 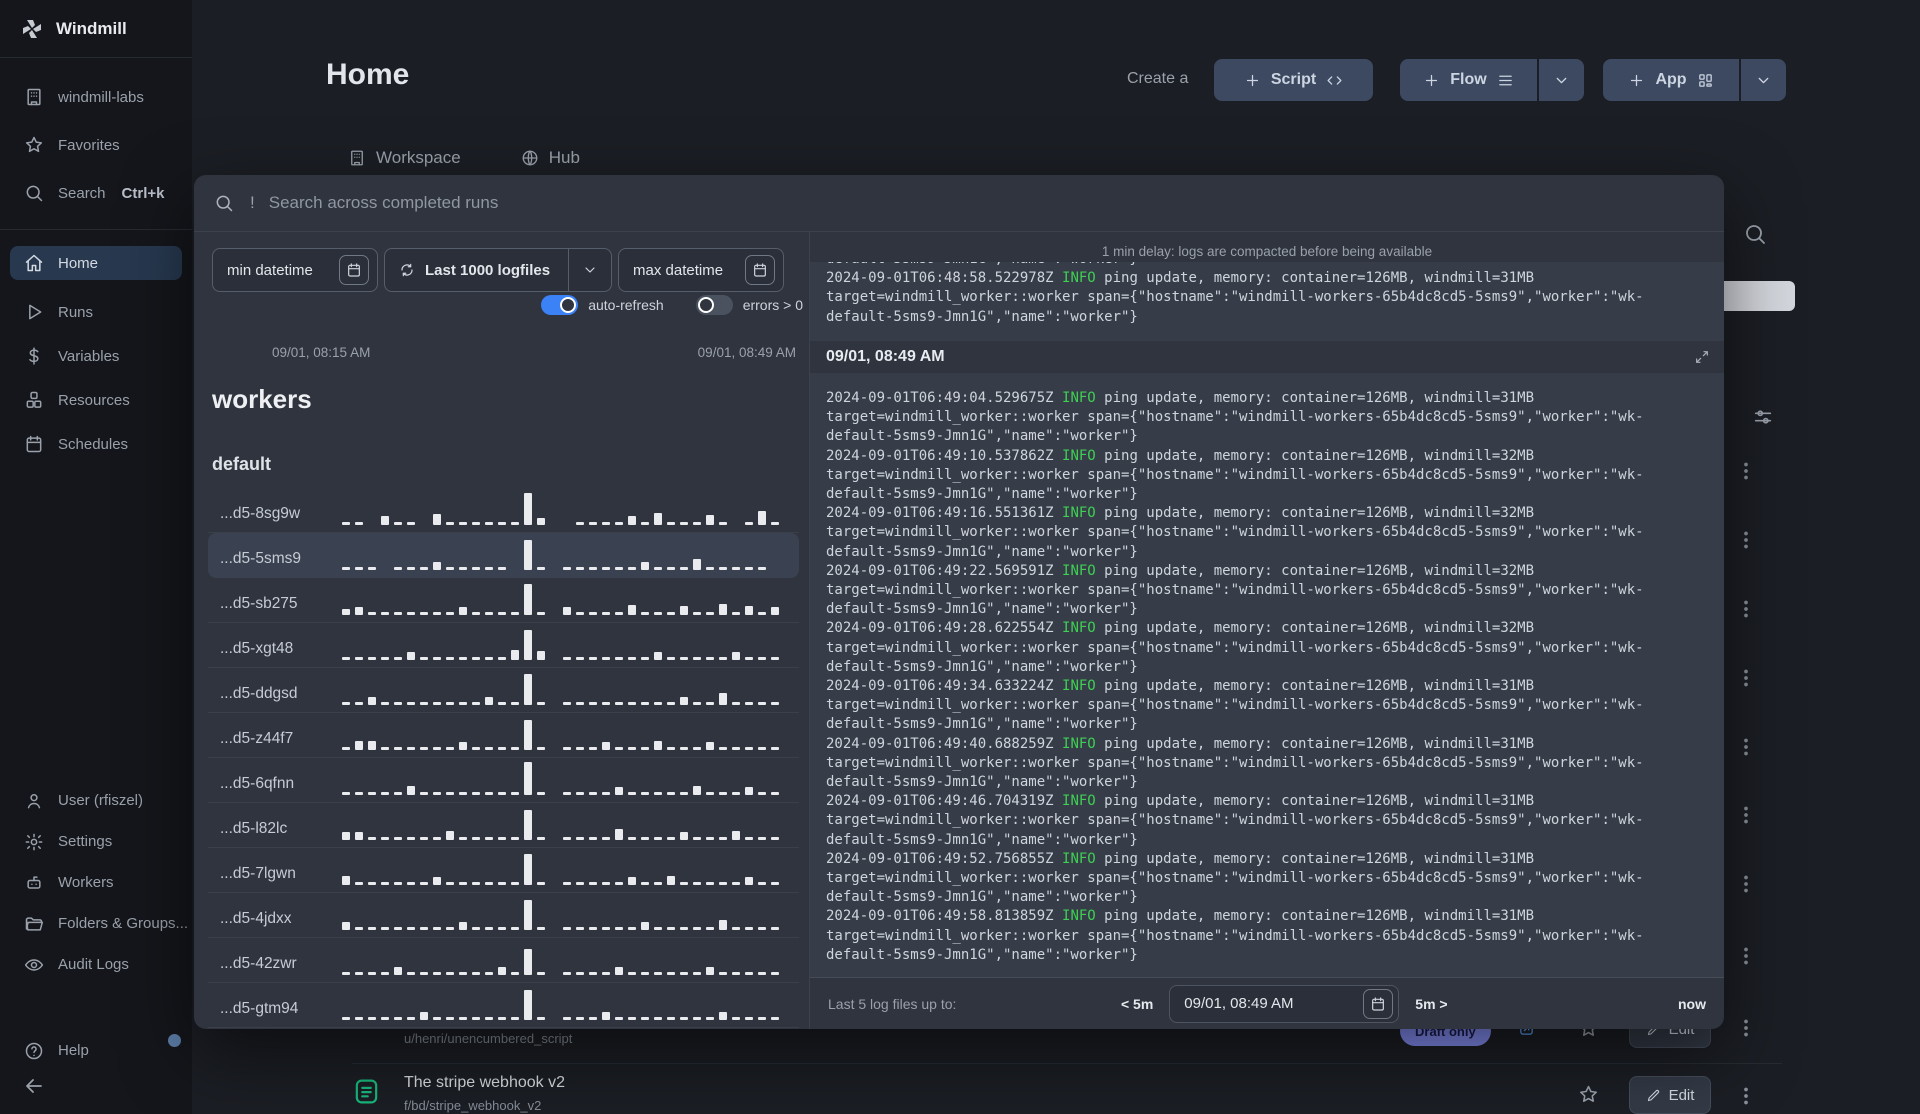 What do you see at coordinates (1763, 417) in the screenshot?
I see `filter-sliders-icon` at bounding box center [1763, 417].